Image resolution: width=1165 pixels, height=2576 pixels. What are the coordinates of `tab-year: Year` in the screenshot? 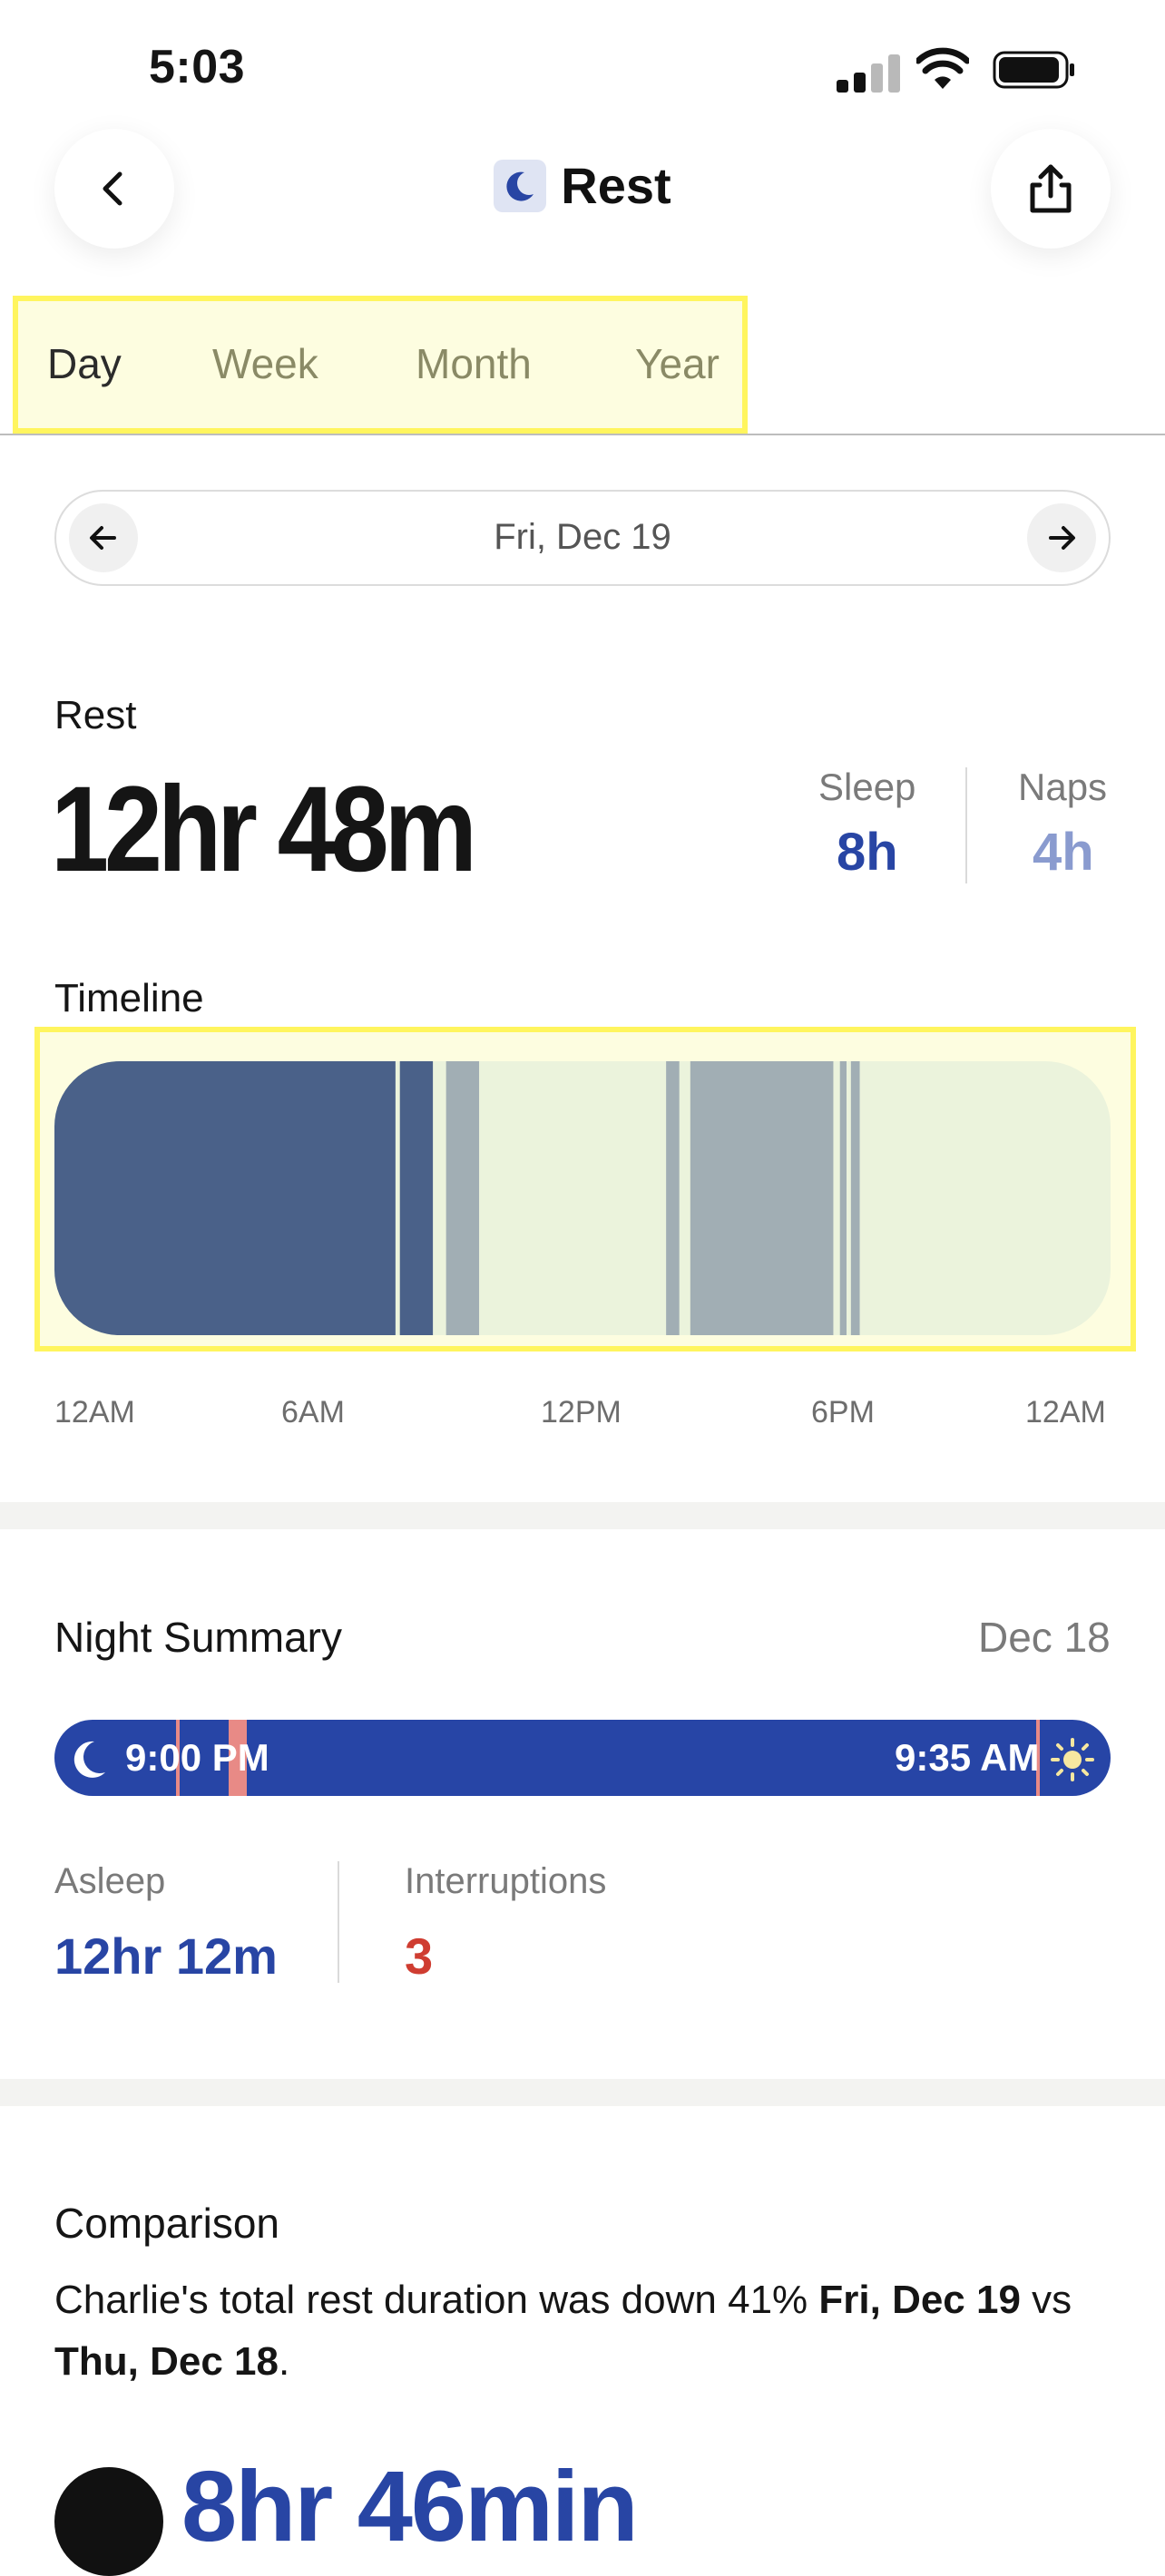 It's located at (677, 363).